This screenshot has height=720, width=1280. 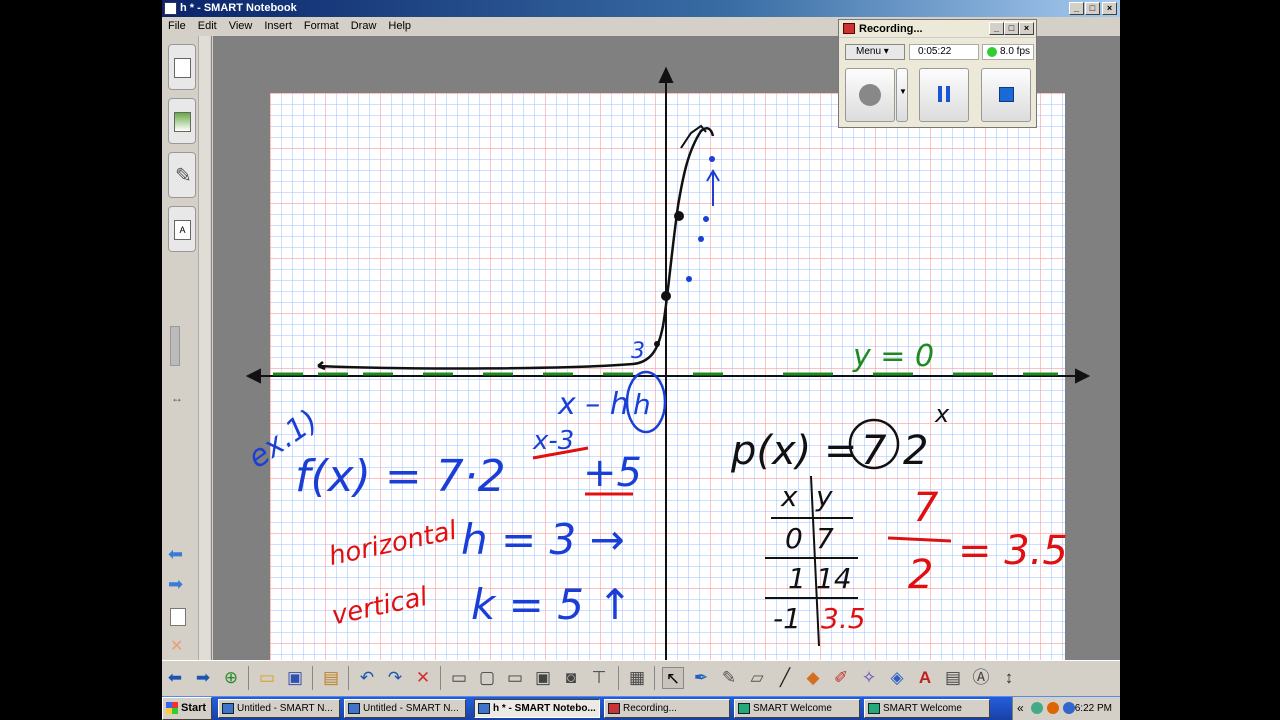 What do you see at coordinates (729, 678) in the screenshot?
I see `creative-pen-icon: ✎` at bounding box center [729, 678].